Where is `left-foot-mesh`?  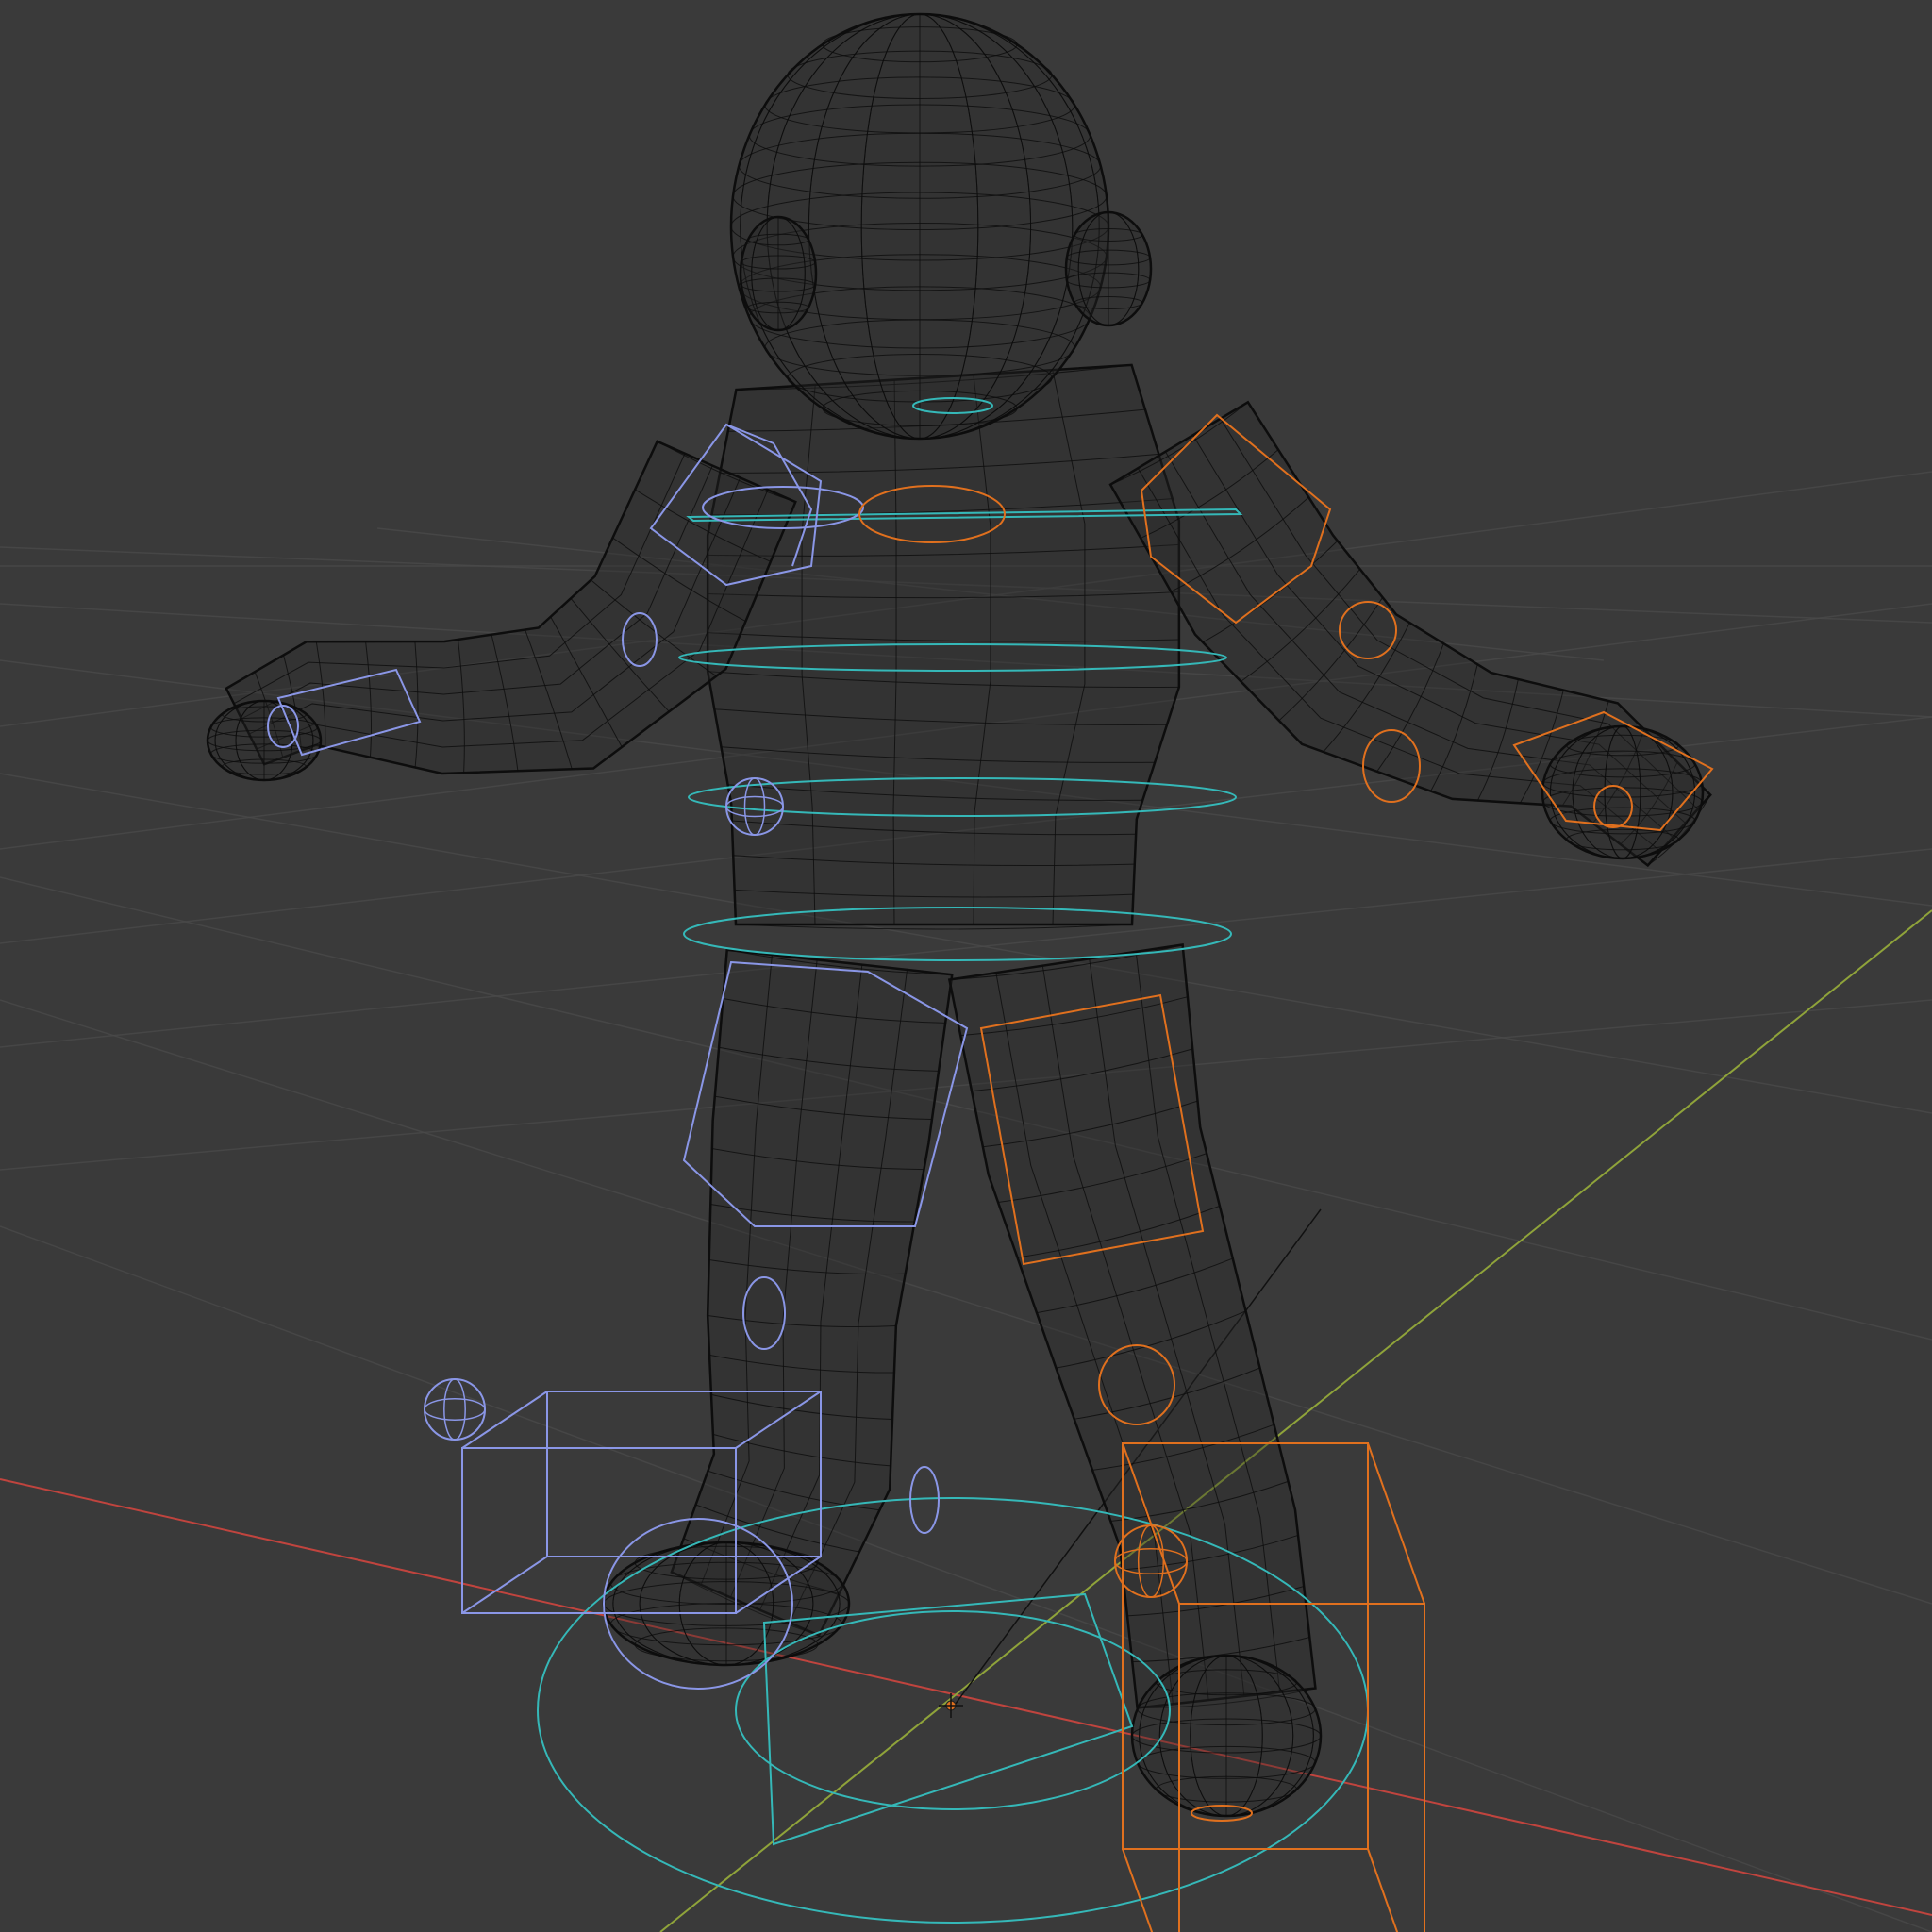
left-foot-mesh is located at coordinates (726, 1604).